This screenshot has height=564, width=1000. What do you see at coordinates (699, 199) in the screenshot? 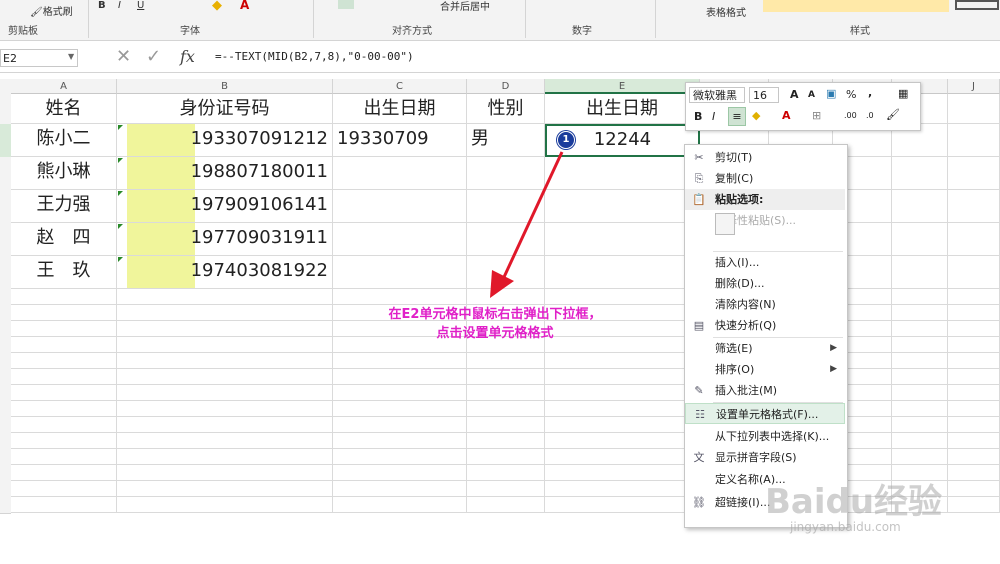
I see `paste-icon: 📋` at bounding box center [699, 199].